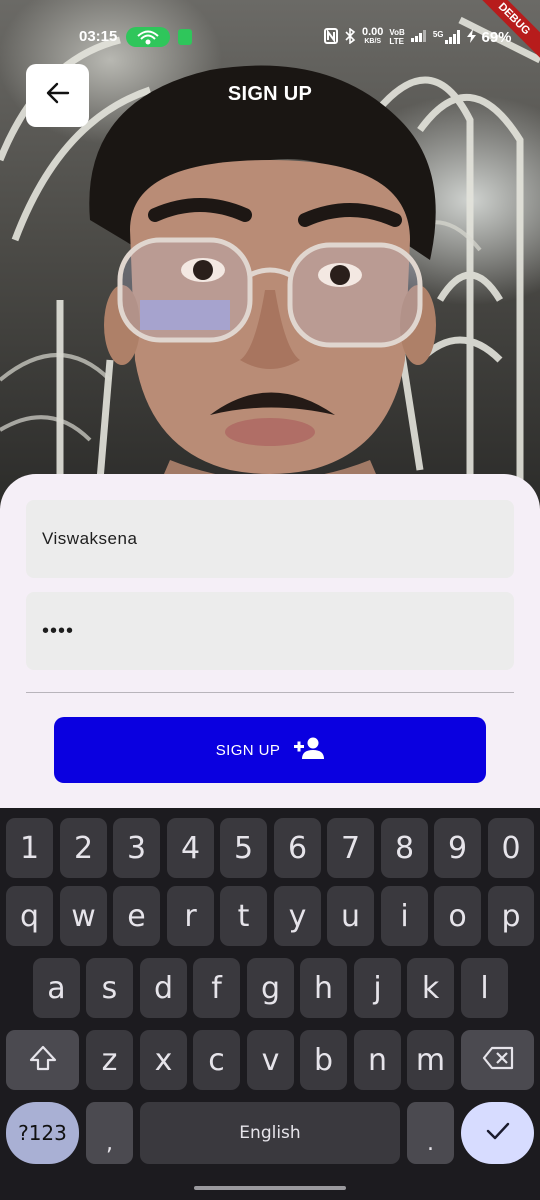 The width and height of the screenshot is (540, 1200). What do you see at coordinates (396, 41) in the screenshot?
I see `volte-bottom: LTE` at bounding box center [396, 41].